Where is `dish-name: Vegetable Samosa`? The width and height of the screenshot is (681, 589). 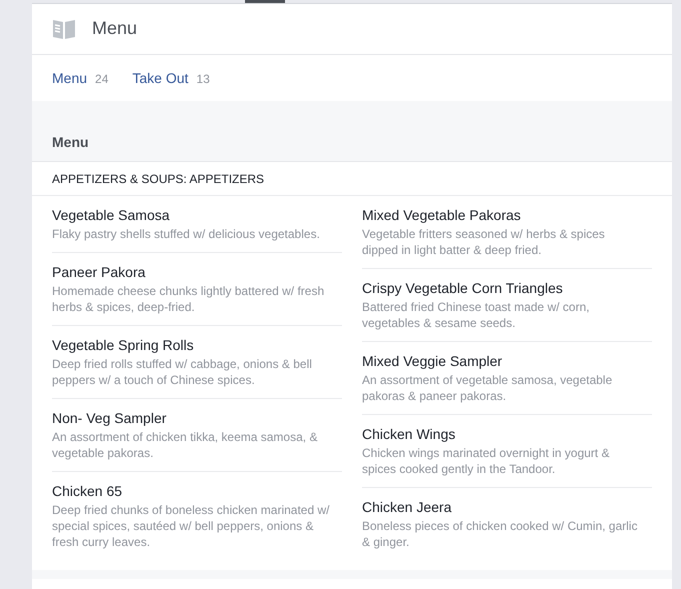
dish-name: Vegetable Samosa is located at coordinates (111, 215).